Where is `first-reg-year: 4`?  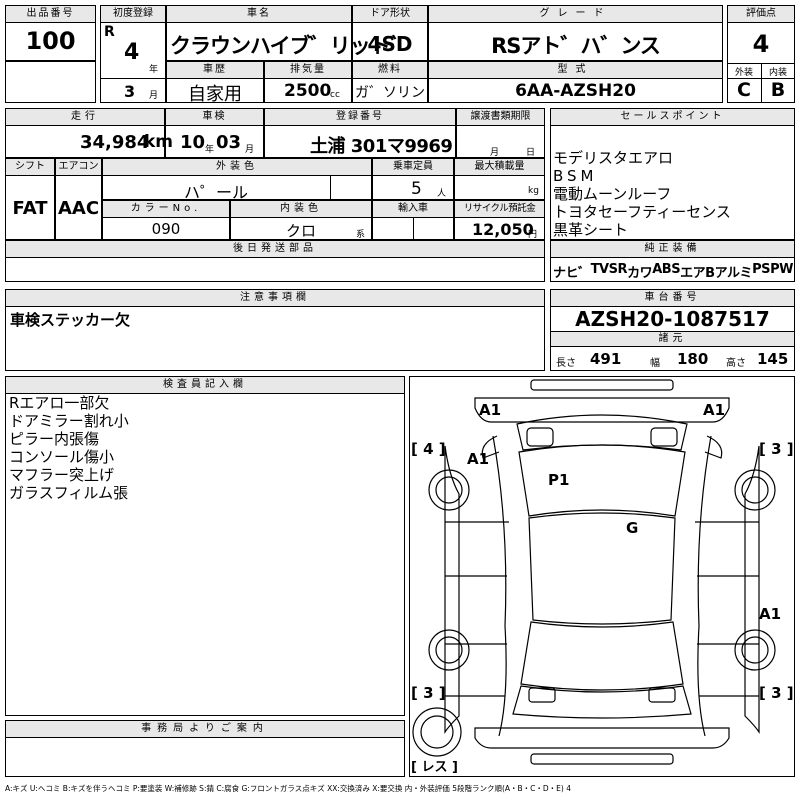
first-reg-year: 4 is located at coordinates (132, 52).